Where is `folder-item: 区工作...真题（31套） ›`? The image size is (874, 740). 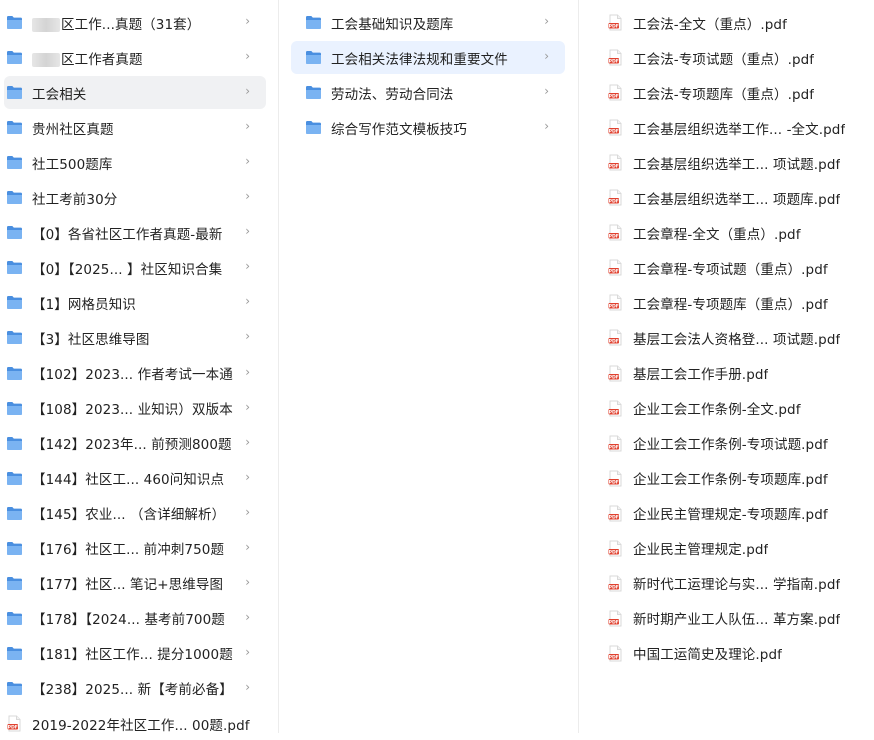 folder-item: 区工作...真题（31套） › is located at coordinates (135, 22).